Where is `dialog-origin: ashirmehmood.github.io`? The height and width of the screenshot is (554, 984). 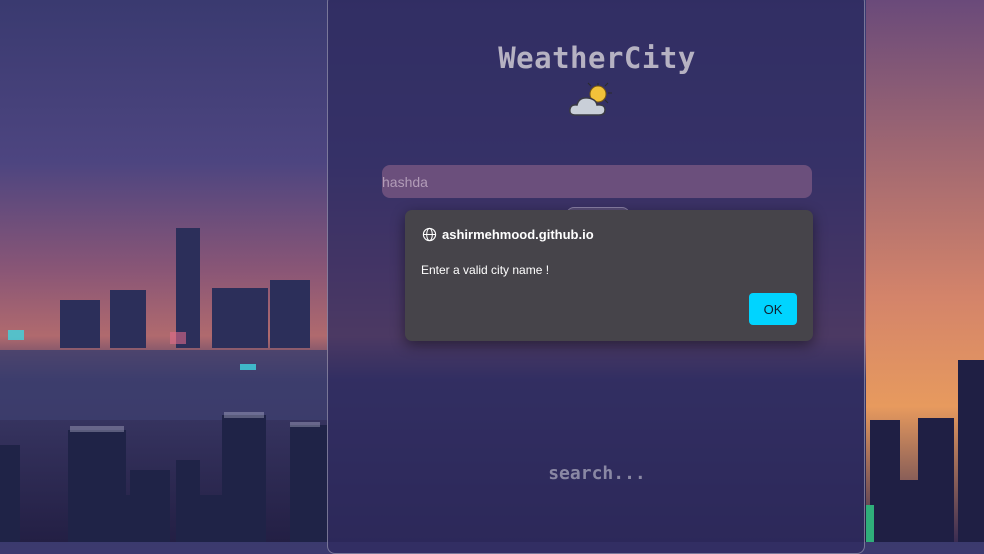
dialog-origin: ashirmehmood.github.io is located at coordinates (508, 234).